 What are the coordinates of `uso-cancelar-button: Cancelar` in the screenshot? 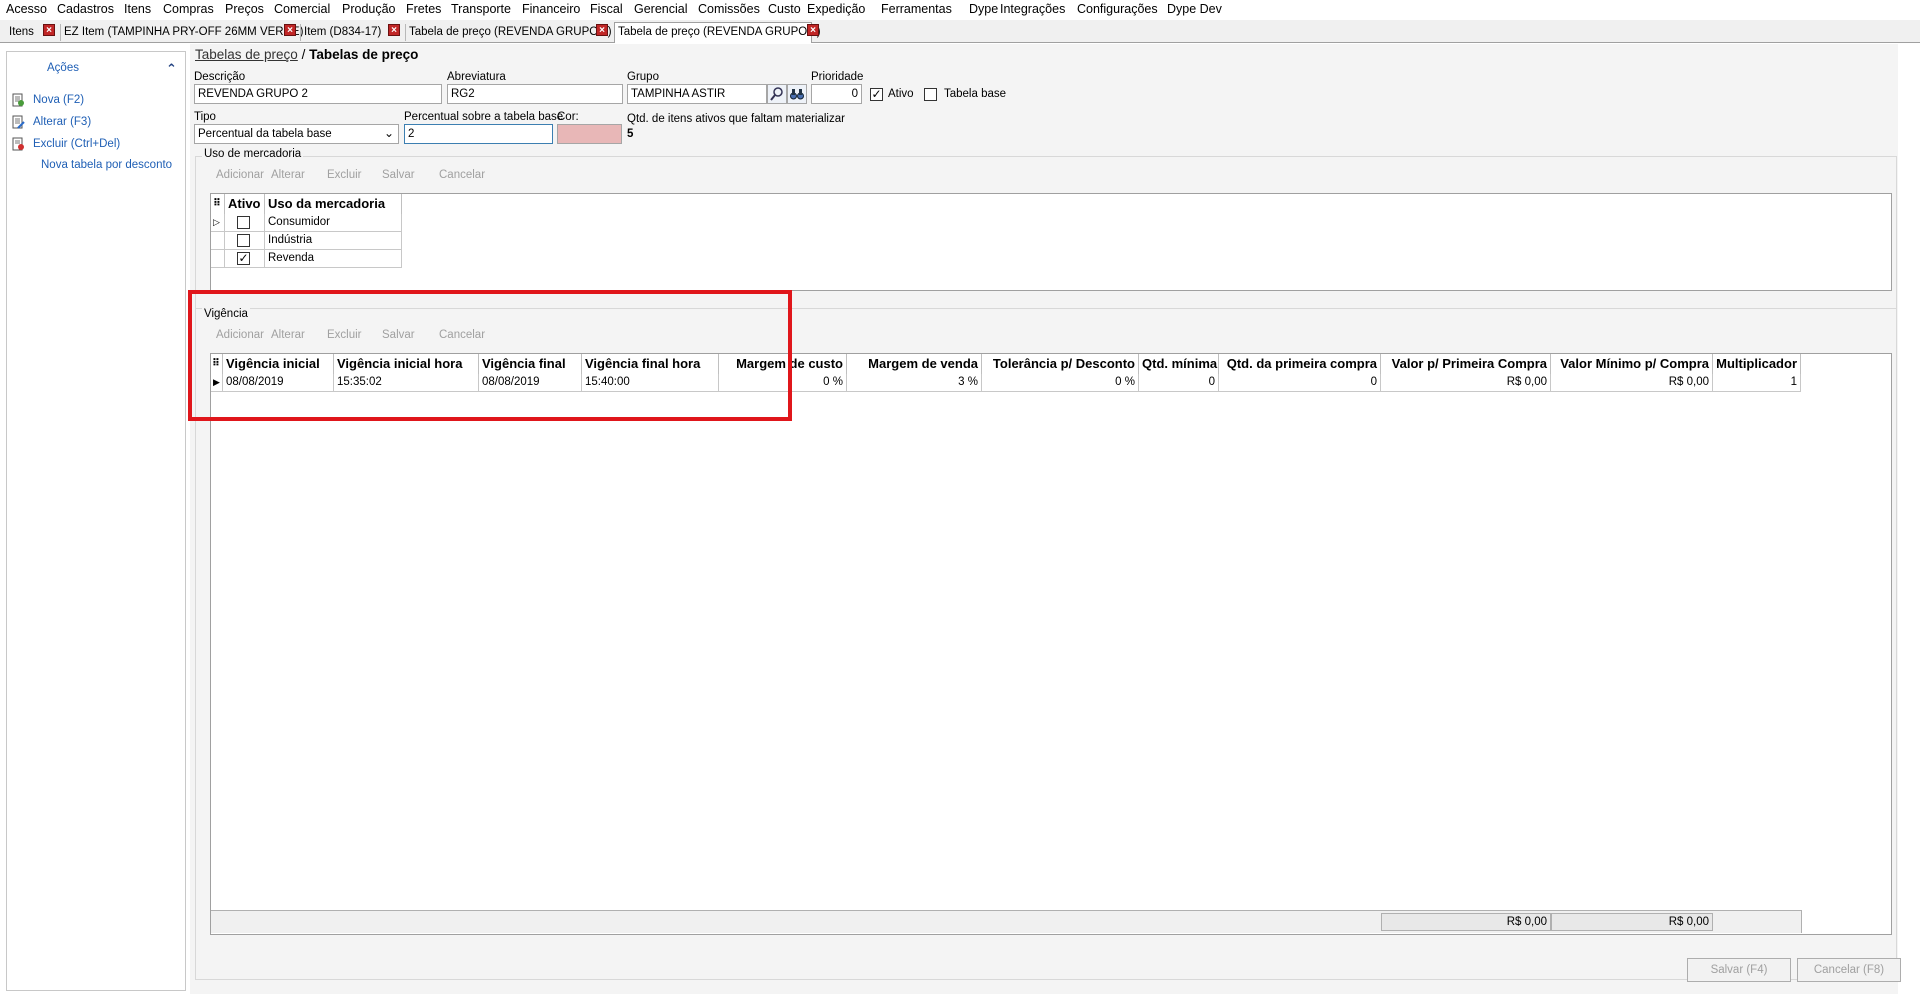 It's located at (462, 175).